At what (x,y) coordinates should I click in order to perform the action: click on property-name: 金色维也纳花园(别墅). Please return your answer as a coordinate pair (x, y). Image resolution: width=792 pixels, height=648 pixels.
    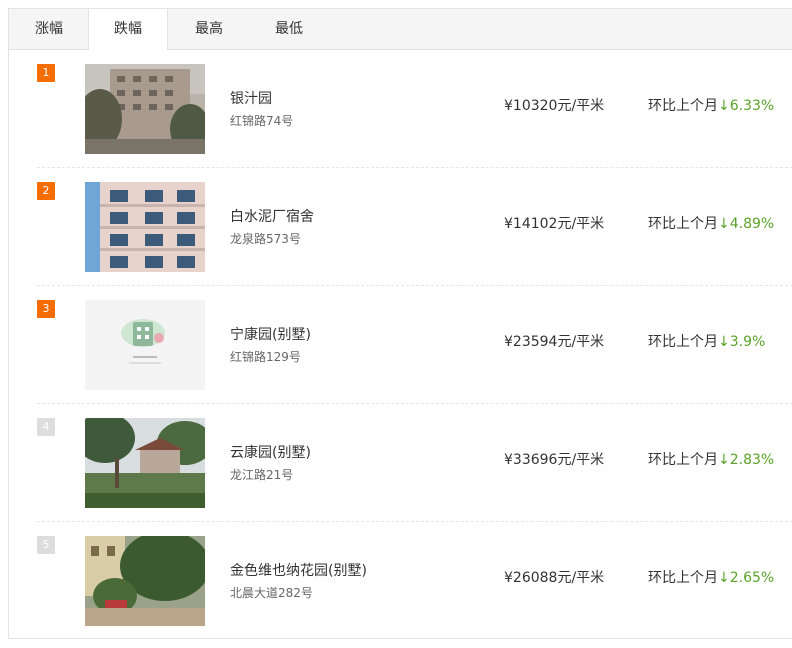
    Looking at the image, I should click on (298, 570).